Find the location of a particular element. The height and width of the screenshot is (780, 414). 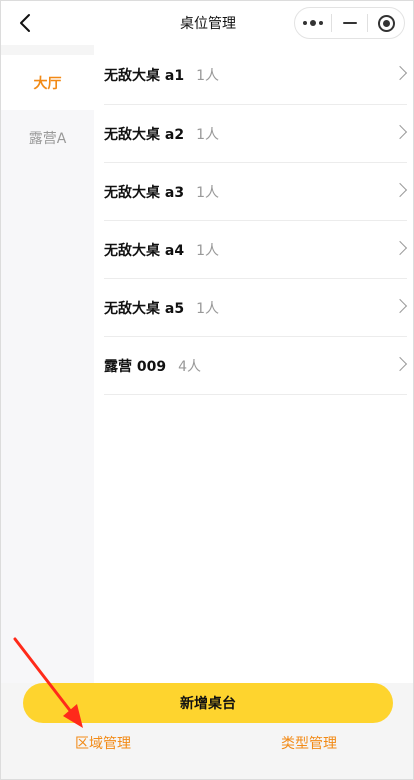

table-name: 无敌大桌 a2 is located at coordinates (144, 134).